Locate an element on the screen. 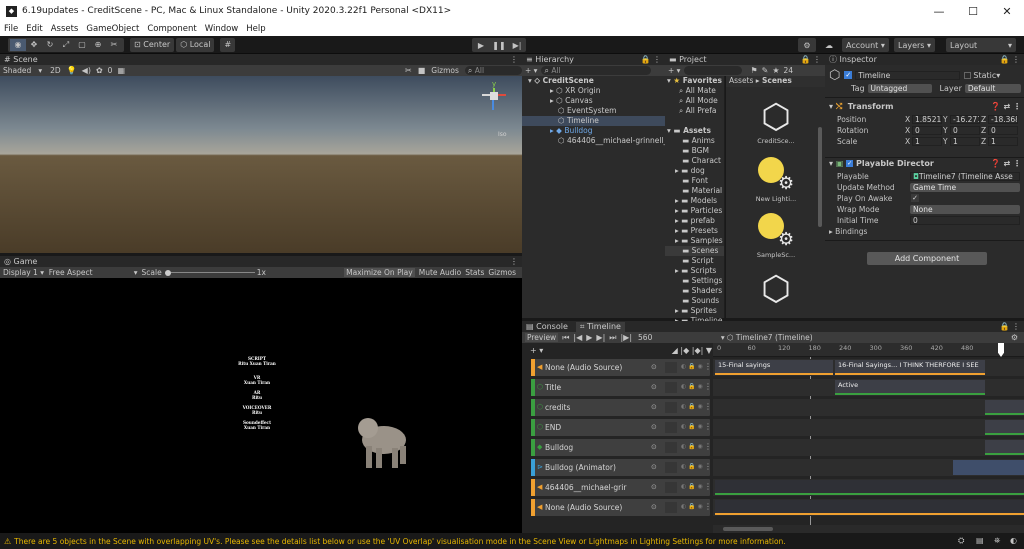 Image resolution: width=1024 pixels, height=549 pixels. debug-icon: ⛯ is located at coordinates (997, 541).